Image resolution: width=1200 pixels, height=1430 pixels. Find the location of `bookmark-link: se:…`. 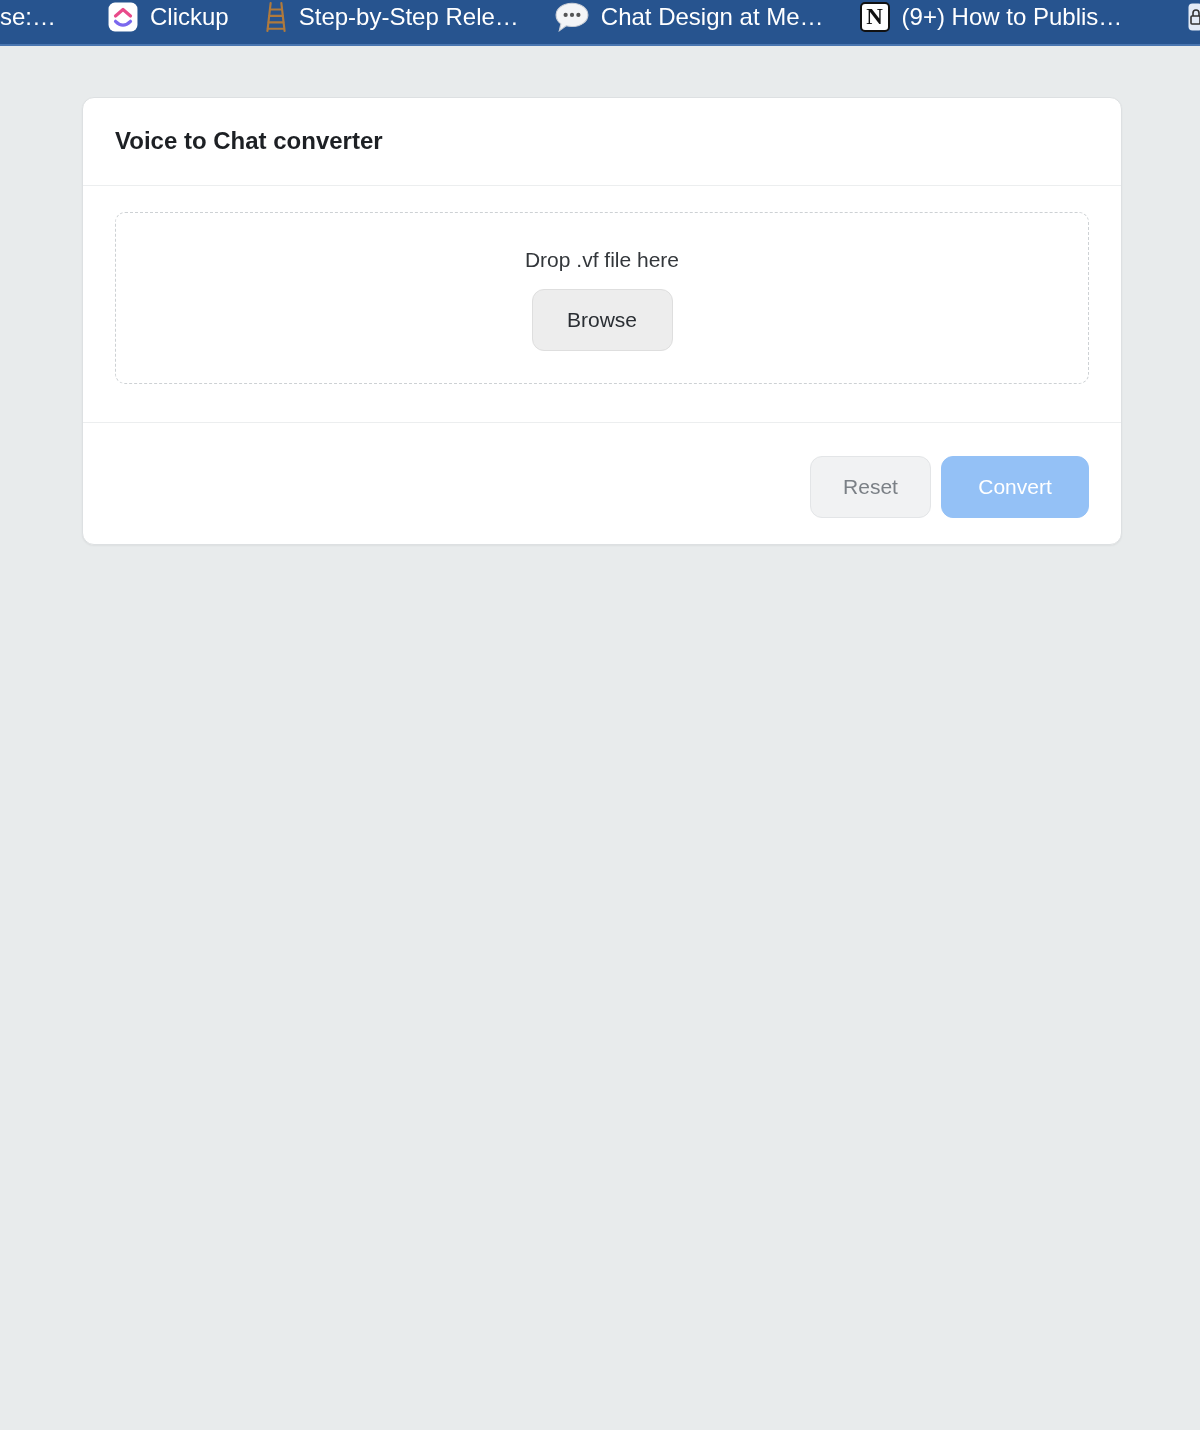

bookmark-link: se:… is located at coordinates (28, 17).